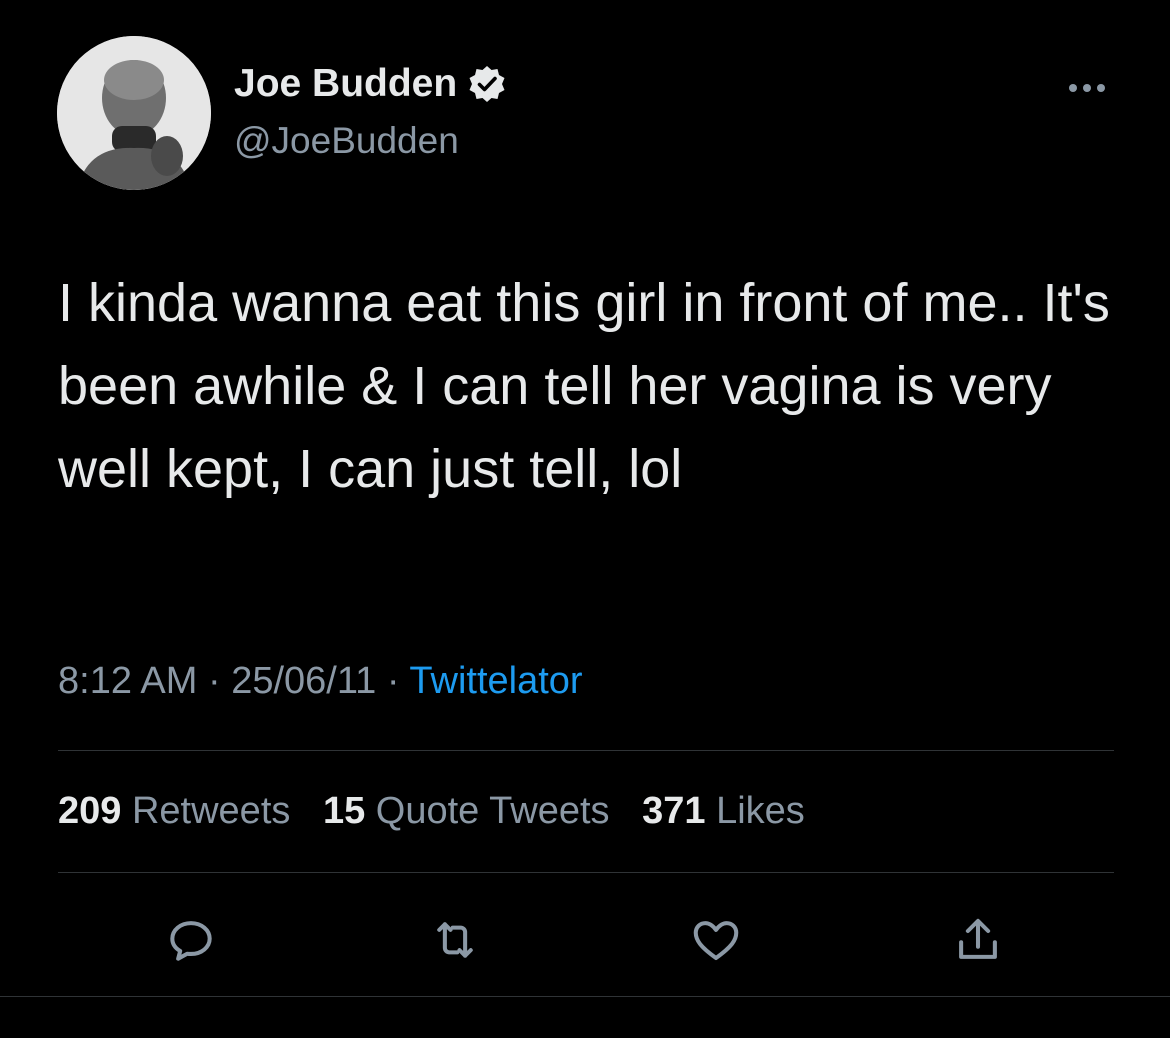 The image size is (1170, 1038). I want to click on reply-icon, so click(191, 941).